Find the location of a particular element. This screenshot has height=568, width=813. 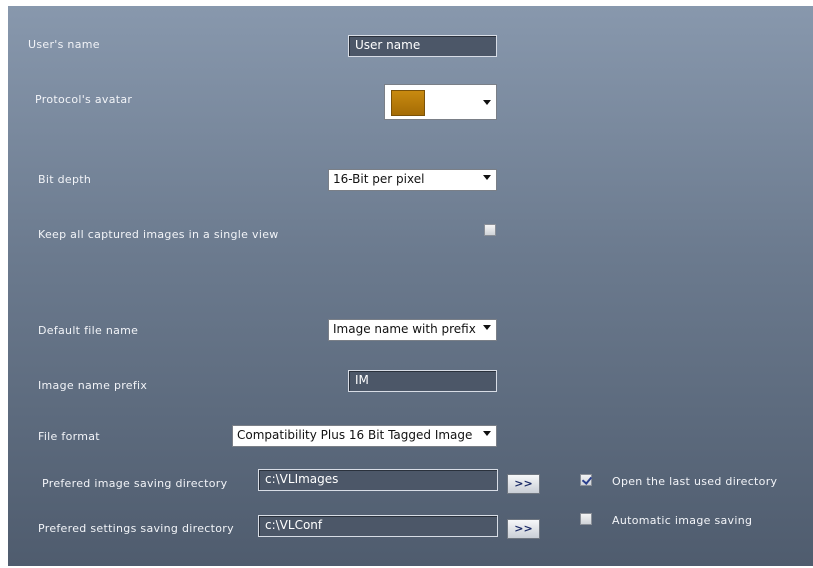

avatar-color-swatch is located at coordinates (408, 103).